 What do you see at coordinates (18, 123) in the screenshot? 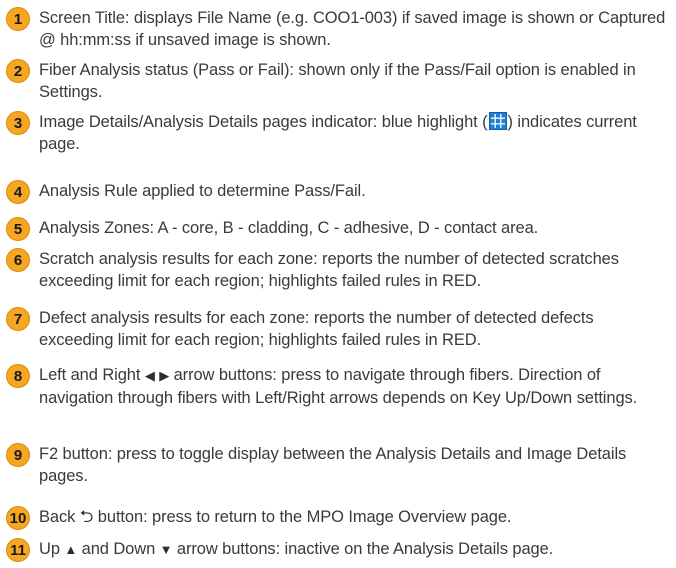
I see `callout-number: 3` at bounding box center [18, 123].